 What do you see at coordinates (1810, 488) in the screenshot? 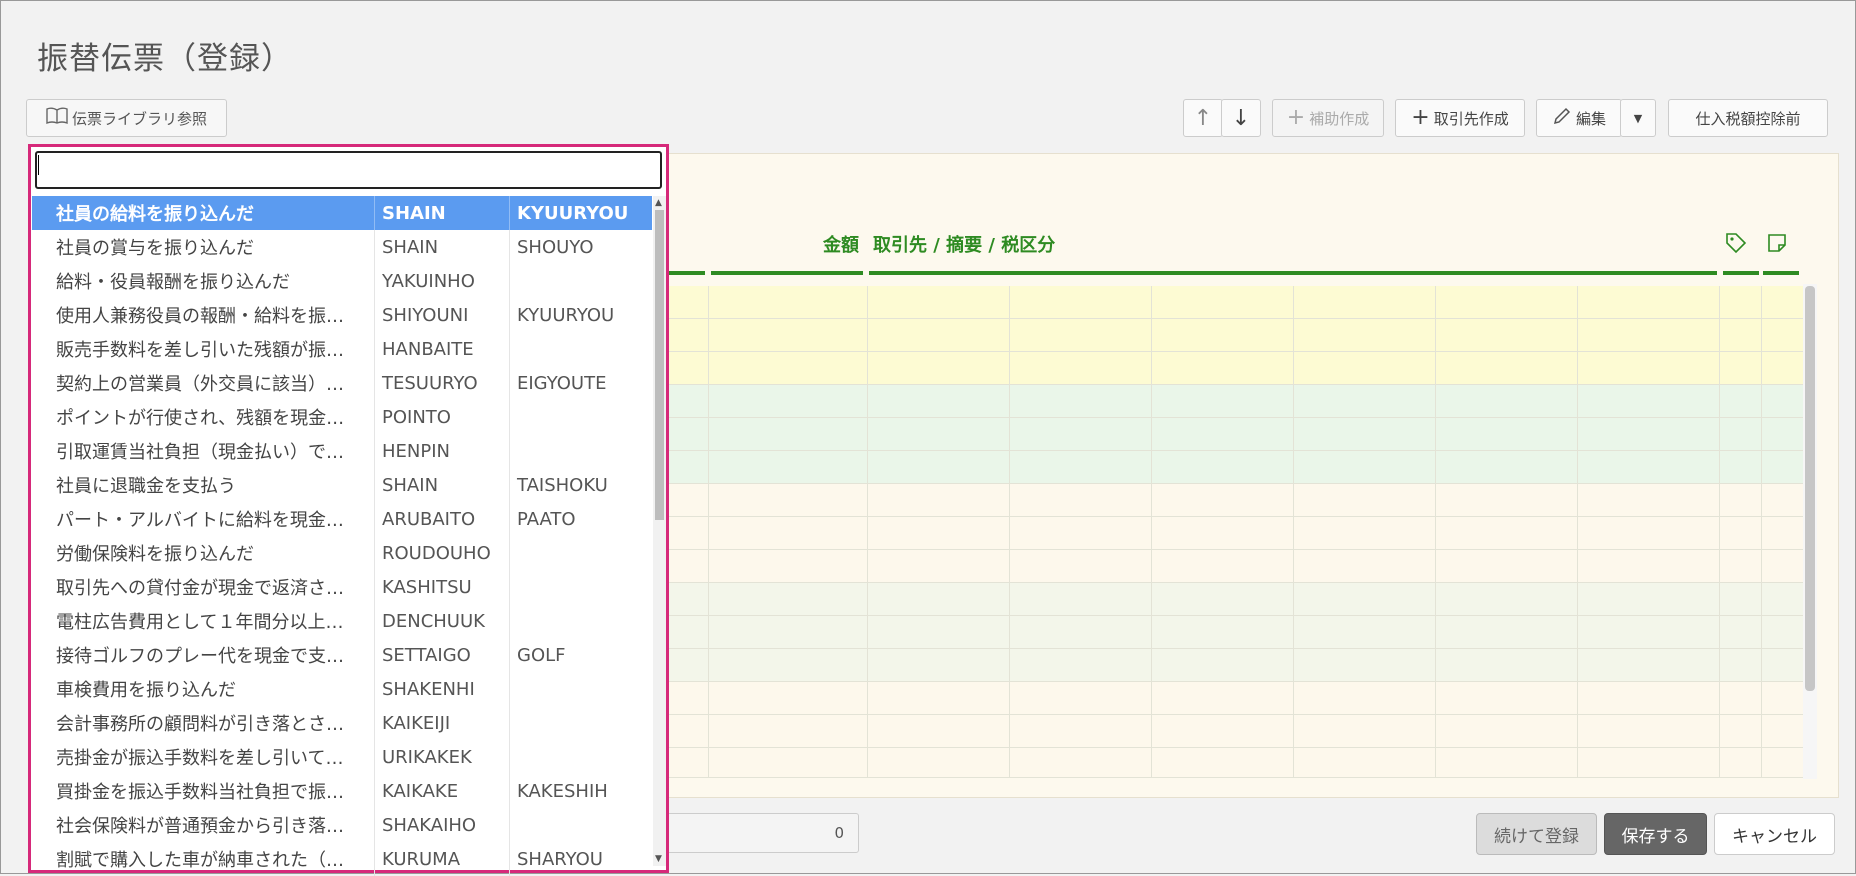
I see `grid-scrollbar-thumb` at bounding box center [1810, 488].